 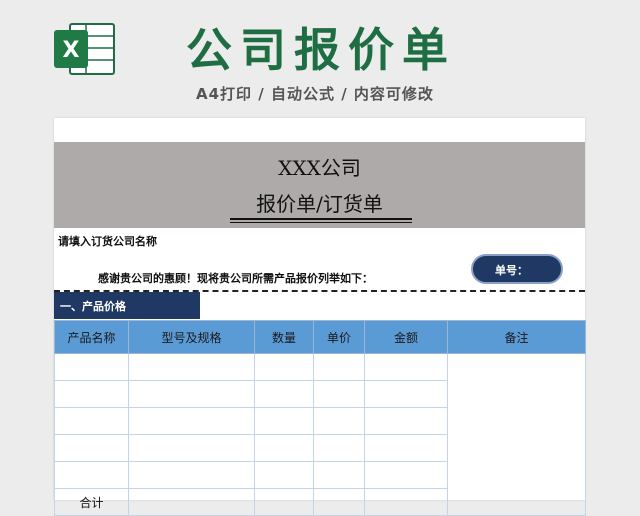 I want to click on excel-icon: X, so click(x=84, y=49).